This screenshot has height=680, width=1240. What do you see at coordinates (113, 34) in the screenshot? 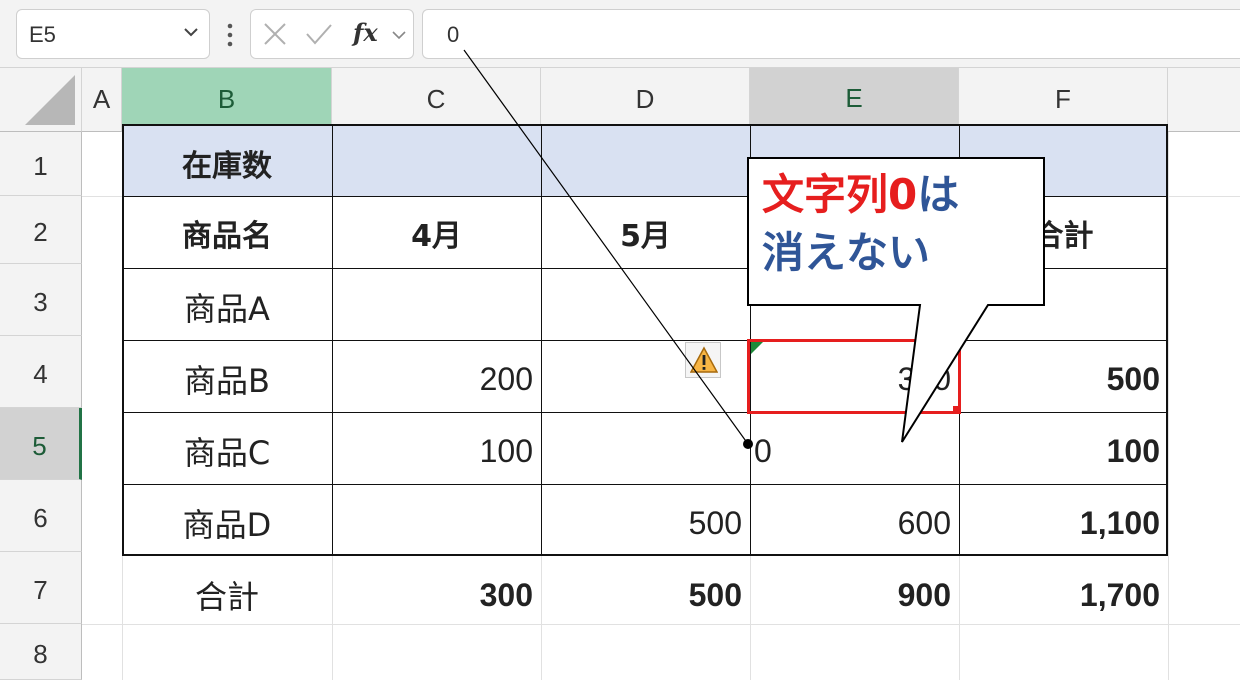
I see `name-box: E5` at bounding box center [113, 34].